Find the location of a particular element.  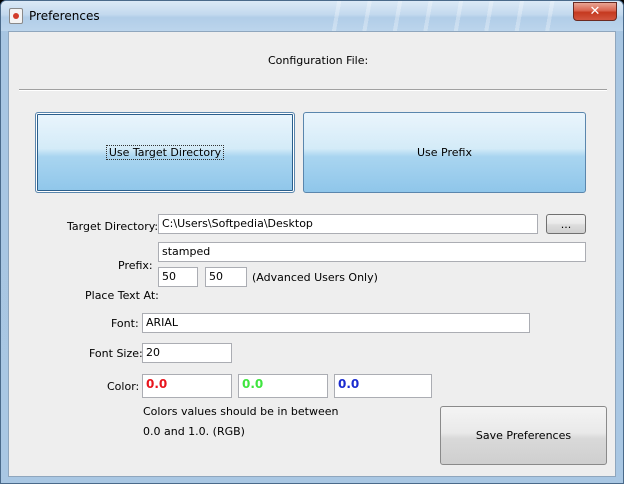

font-input: ARIAL is located at coordinates (336, 323).